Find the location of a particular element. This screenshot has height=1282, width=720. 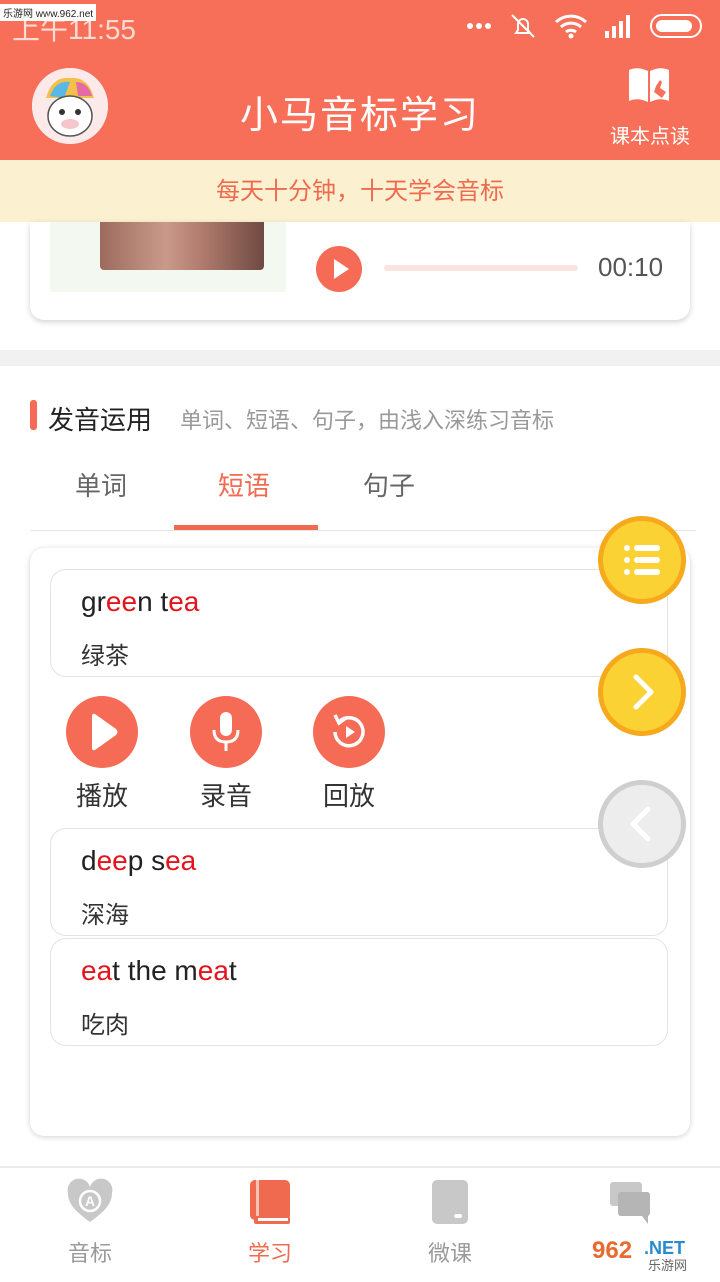

phrase-item: deep sea 深海 is located at coordinates (359, 882).